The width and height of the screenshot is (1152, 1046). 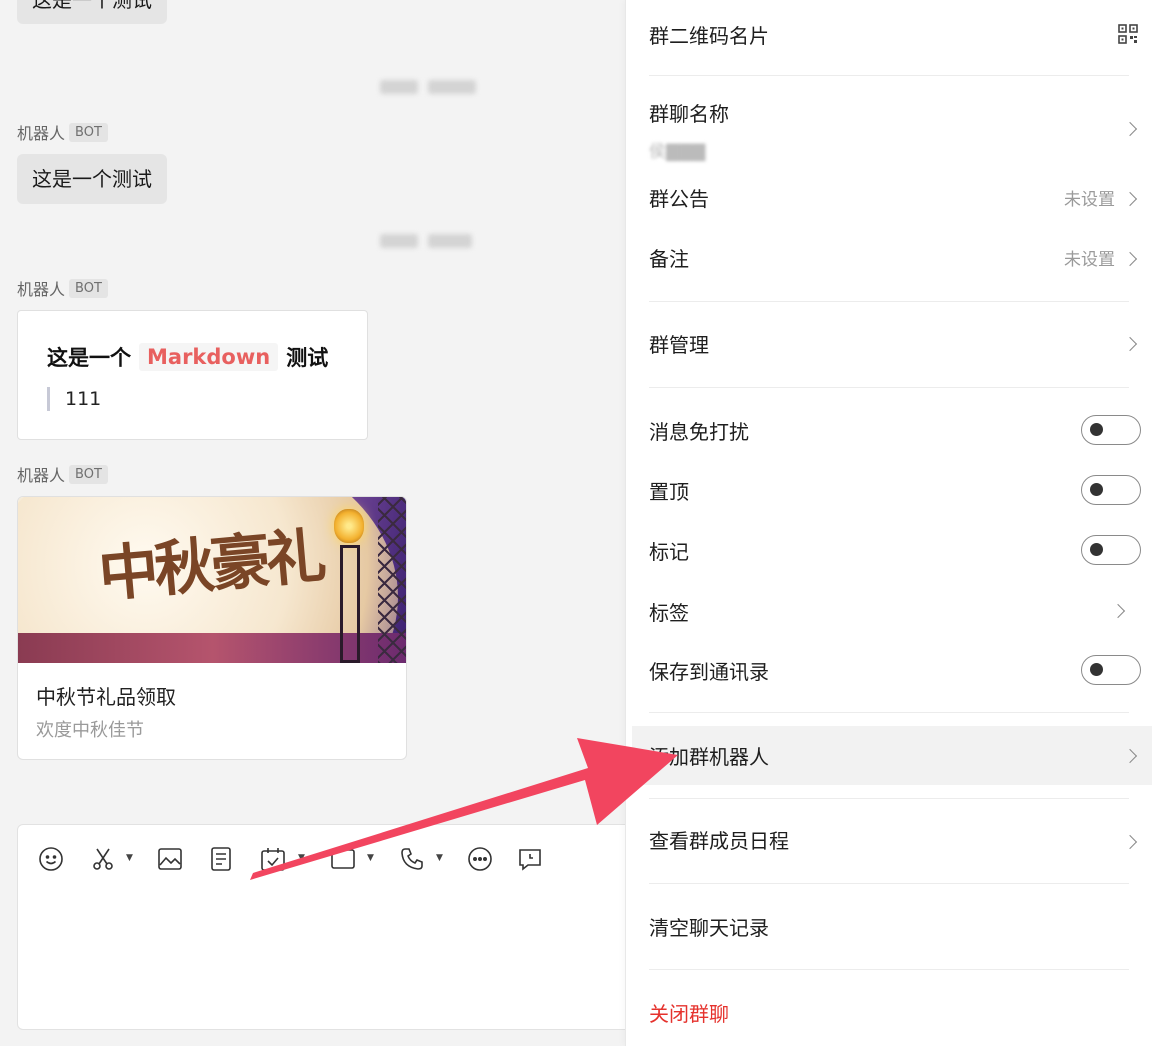 What do you see at coordinates (51, 859) in the screenshot?
I see `emoji-icon` at bounding box center [51, 859].